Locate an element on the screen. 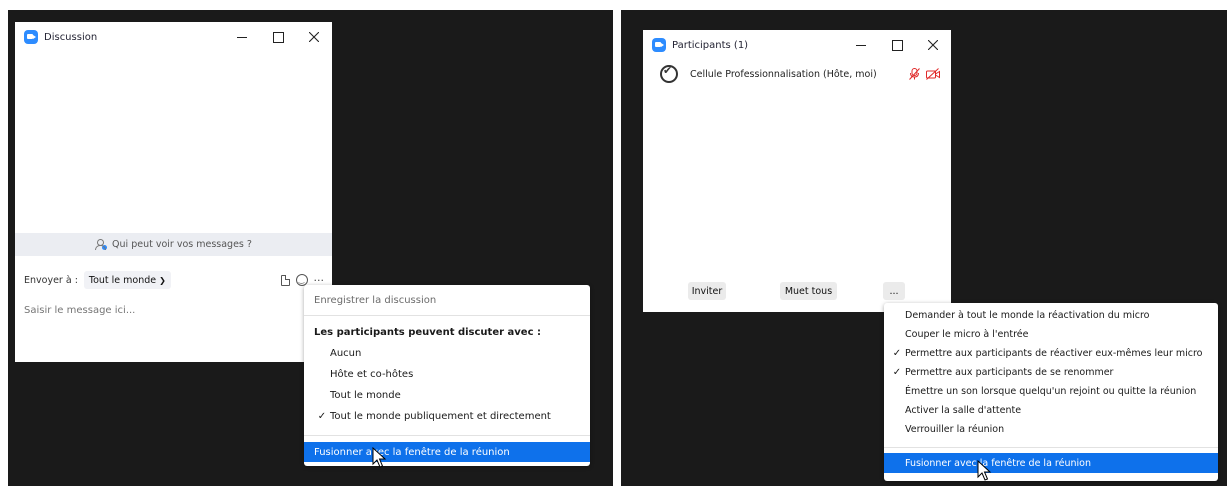  participant-status-icons is located at coordinates (924, 74).